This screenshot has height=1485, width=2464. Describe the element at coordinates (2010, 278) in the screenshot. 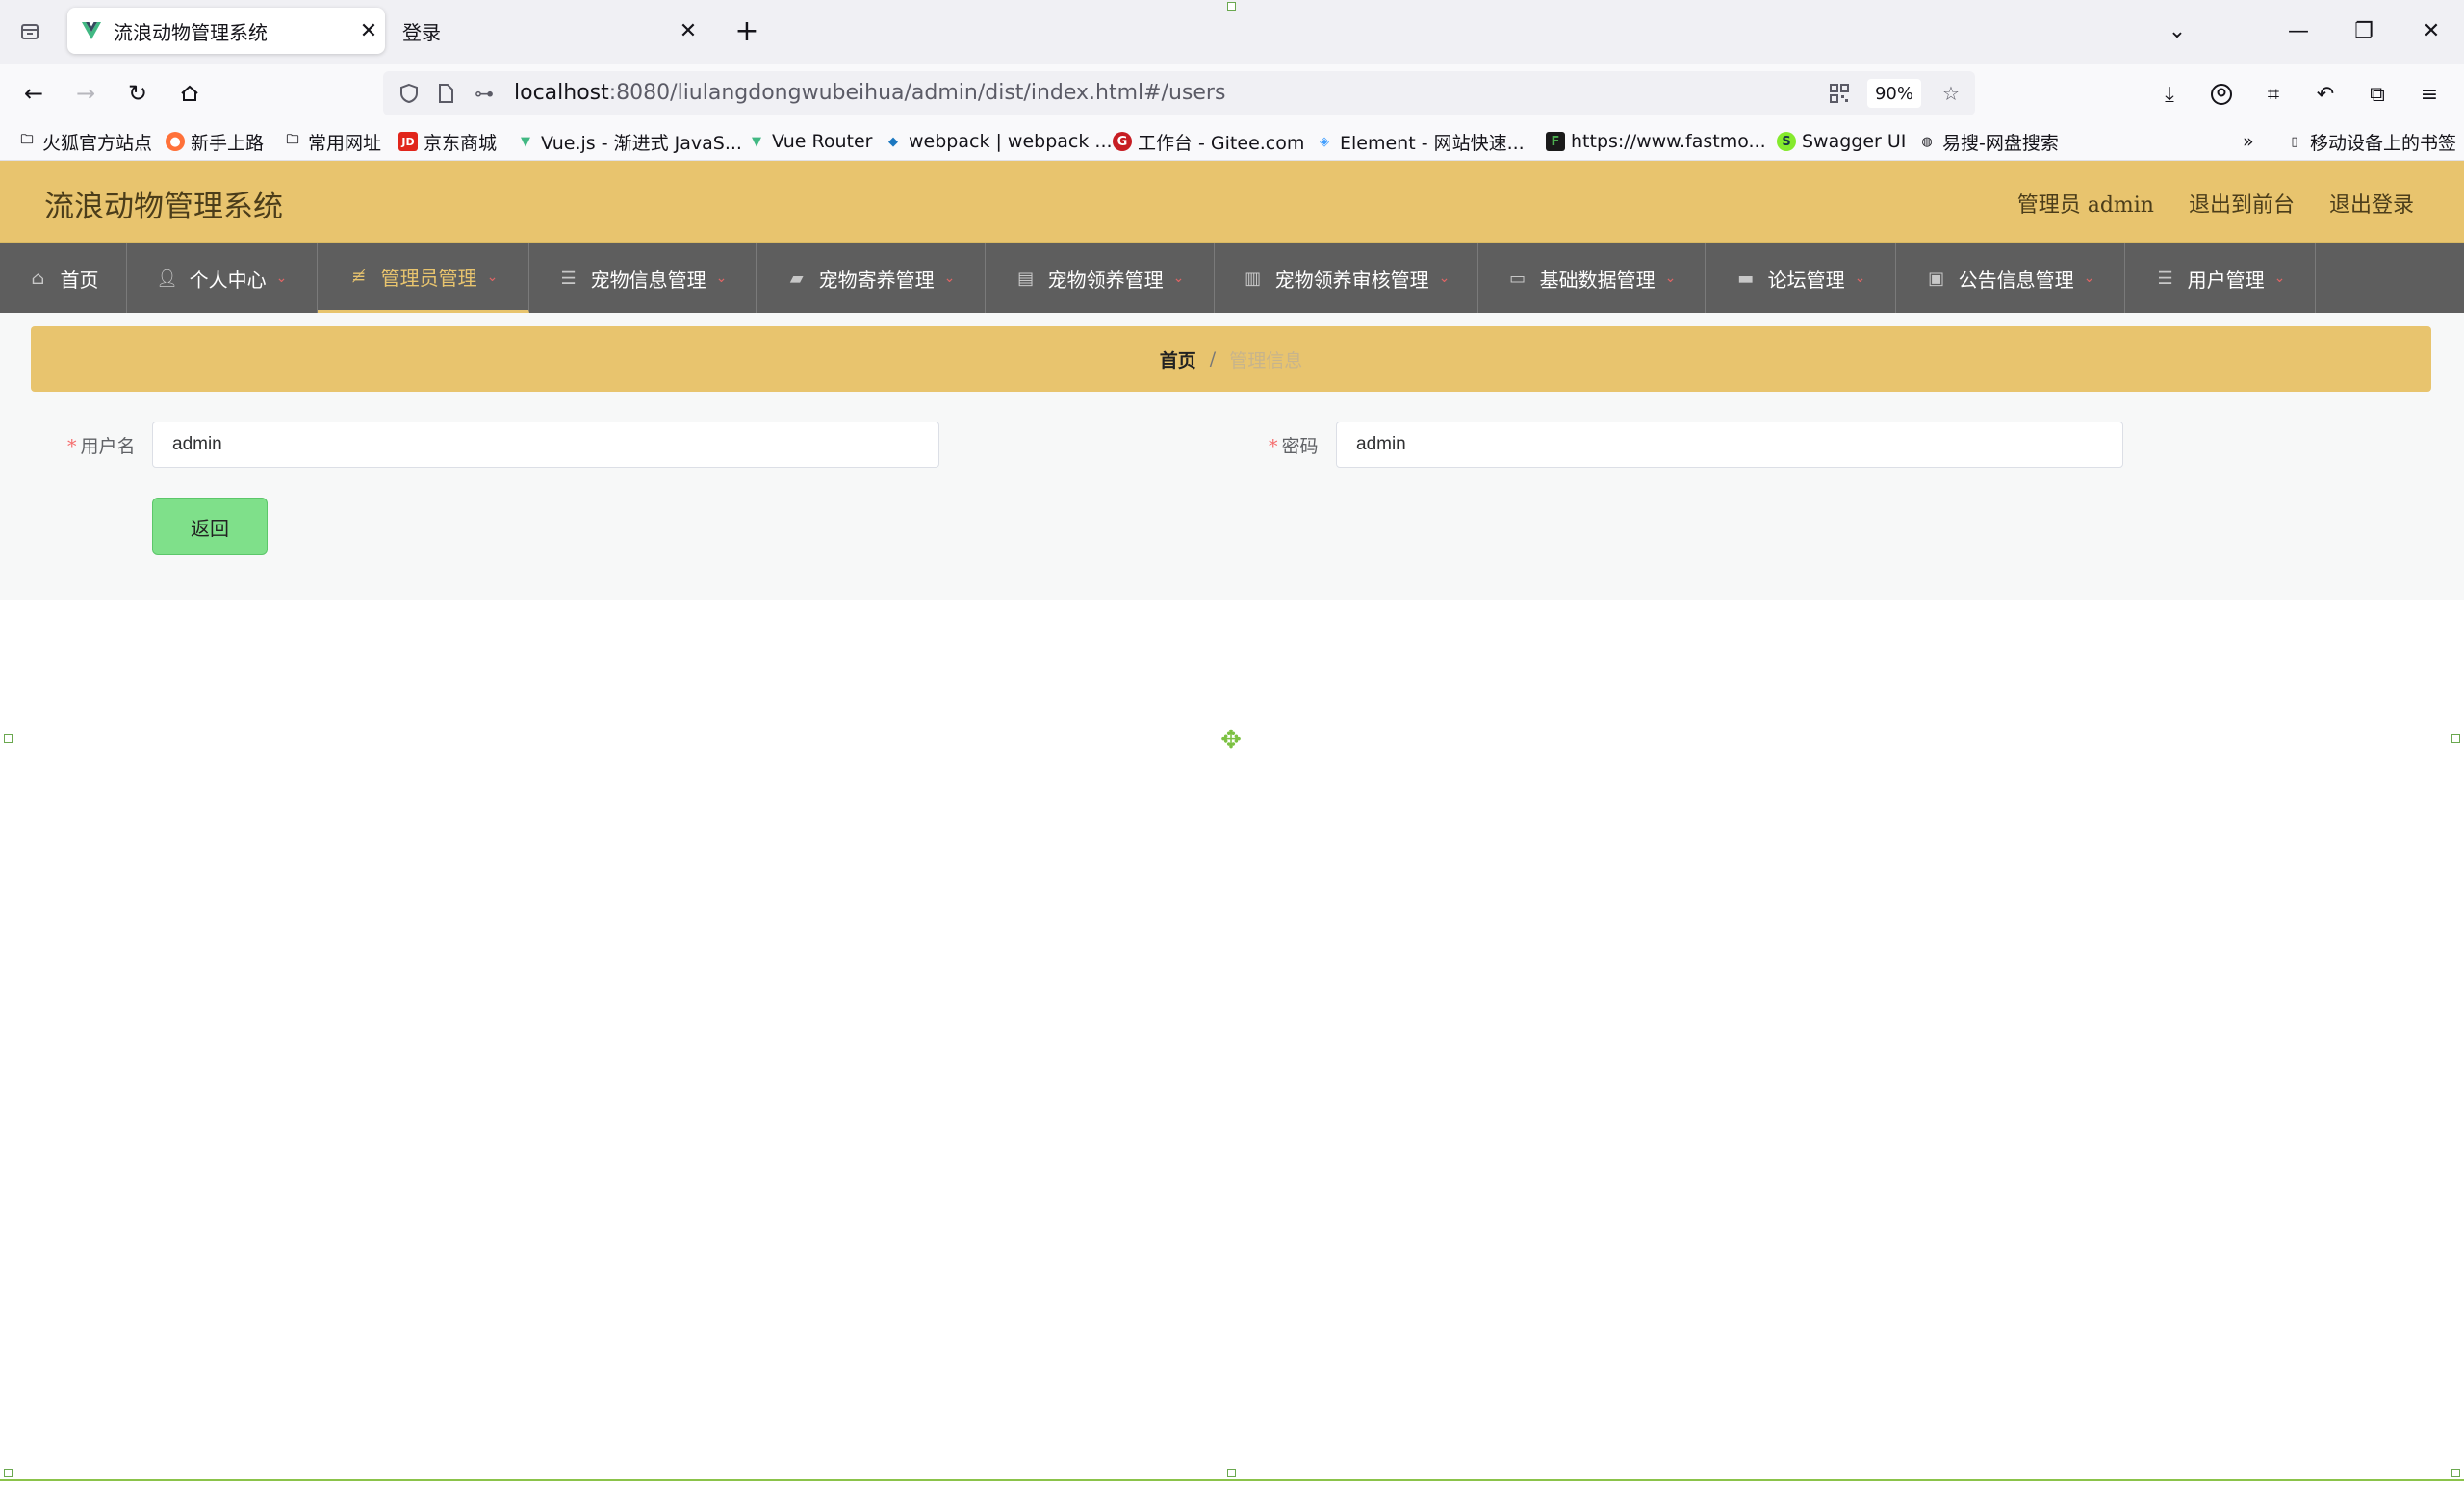

I see `menu-item-announcements: ▣ 公告信息管理 ⌄` at that location.